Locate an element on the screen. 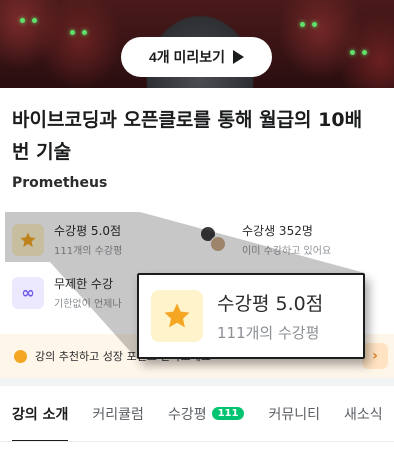 The width and height of the screenshot is (394, 454). tab-curriculum: 커리큘럼 is located at coordinates (118, 413).